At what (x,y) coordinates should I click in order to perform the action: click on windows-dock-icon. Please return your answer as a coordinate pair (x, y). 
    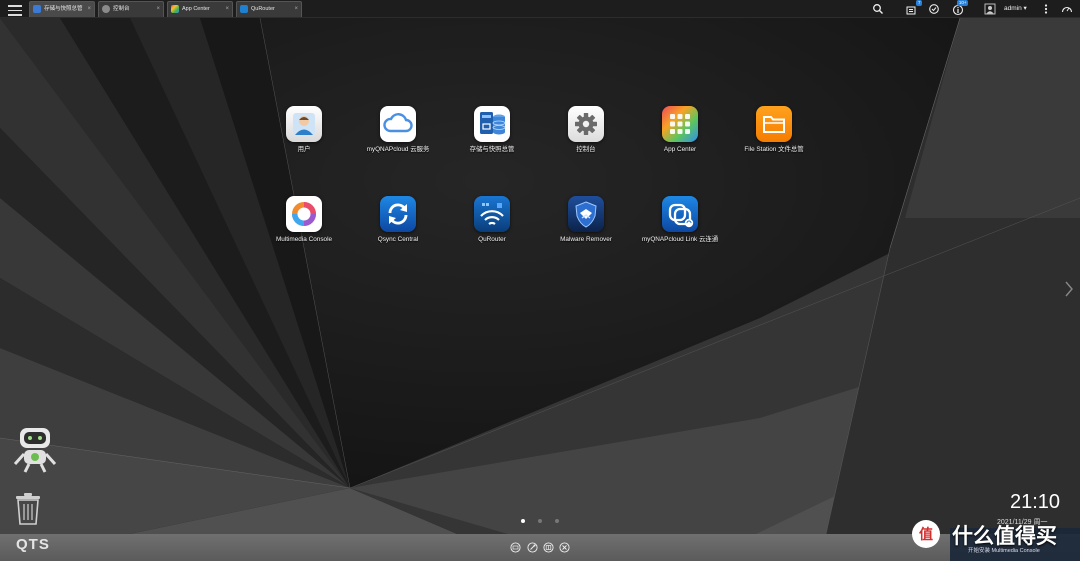
    Looking at the image, I should click on (548, 547).